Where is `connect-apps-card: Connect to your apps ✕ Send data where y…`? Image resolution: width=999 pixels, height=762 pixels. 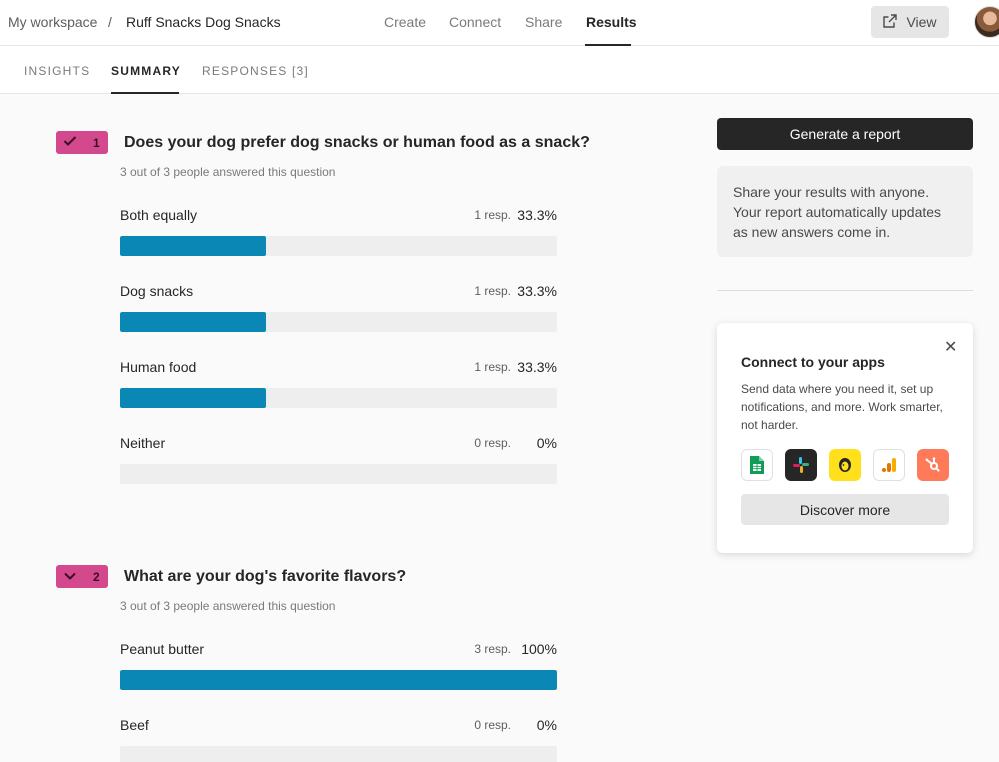 connect-apps-card: Connect to your apps ✕ Send data where y… is located at coordinates (845, 438).